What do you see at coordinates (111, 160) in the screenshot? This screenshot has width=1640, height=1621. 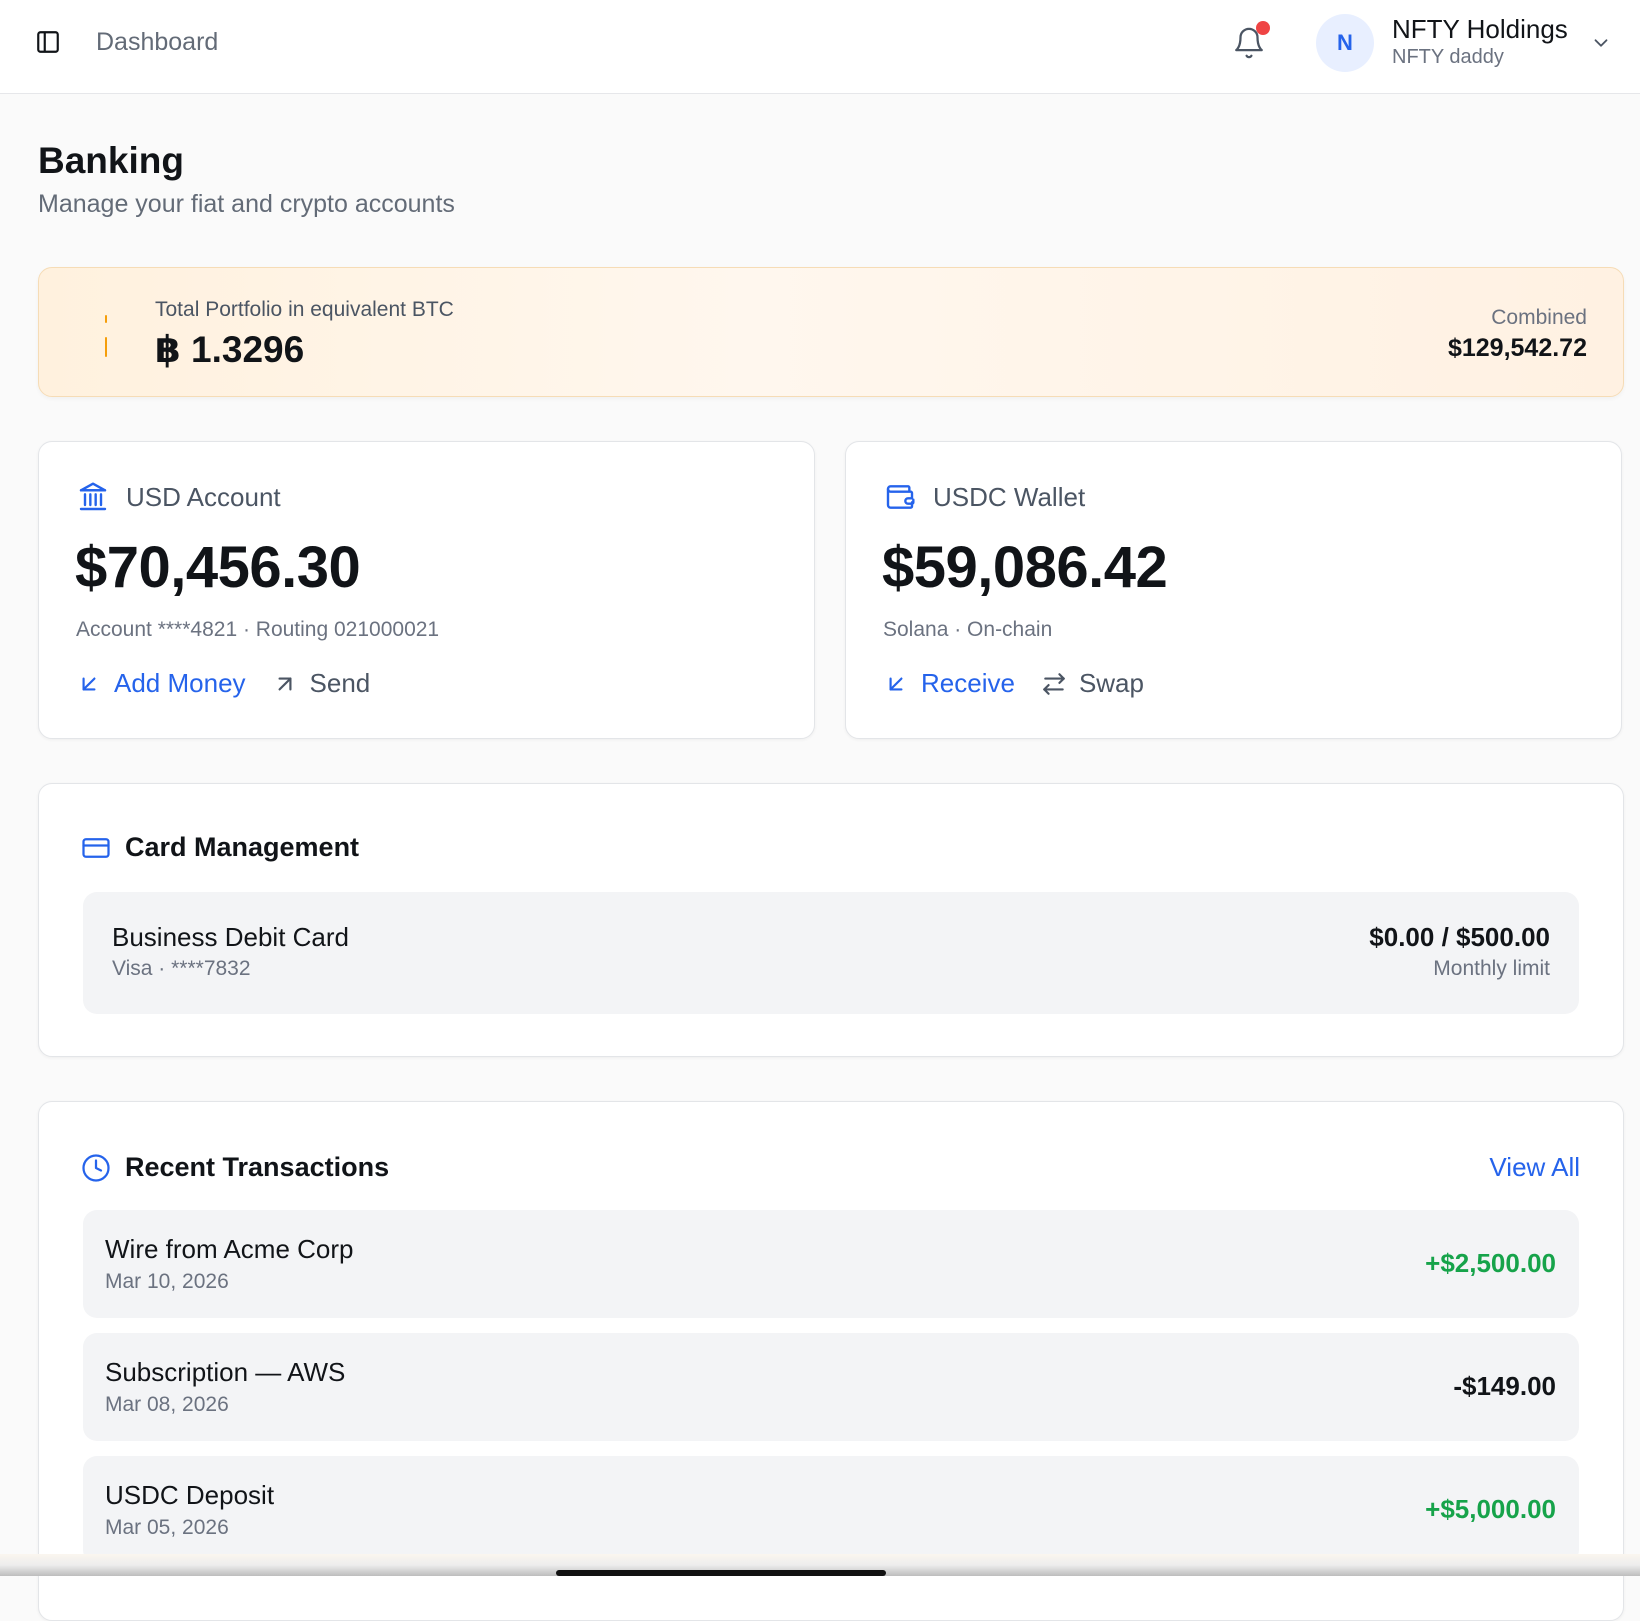 I see `page-title: Banking` at bounding box center [111, 160].